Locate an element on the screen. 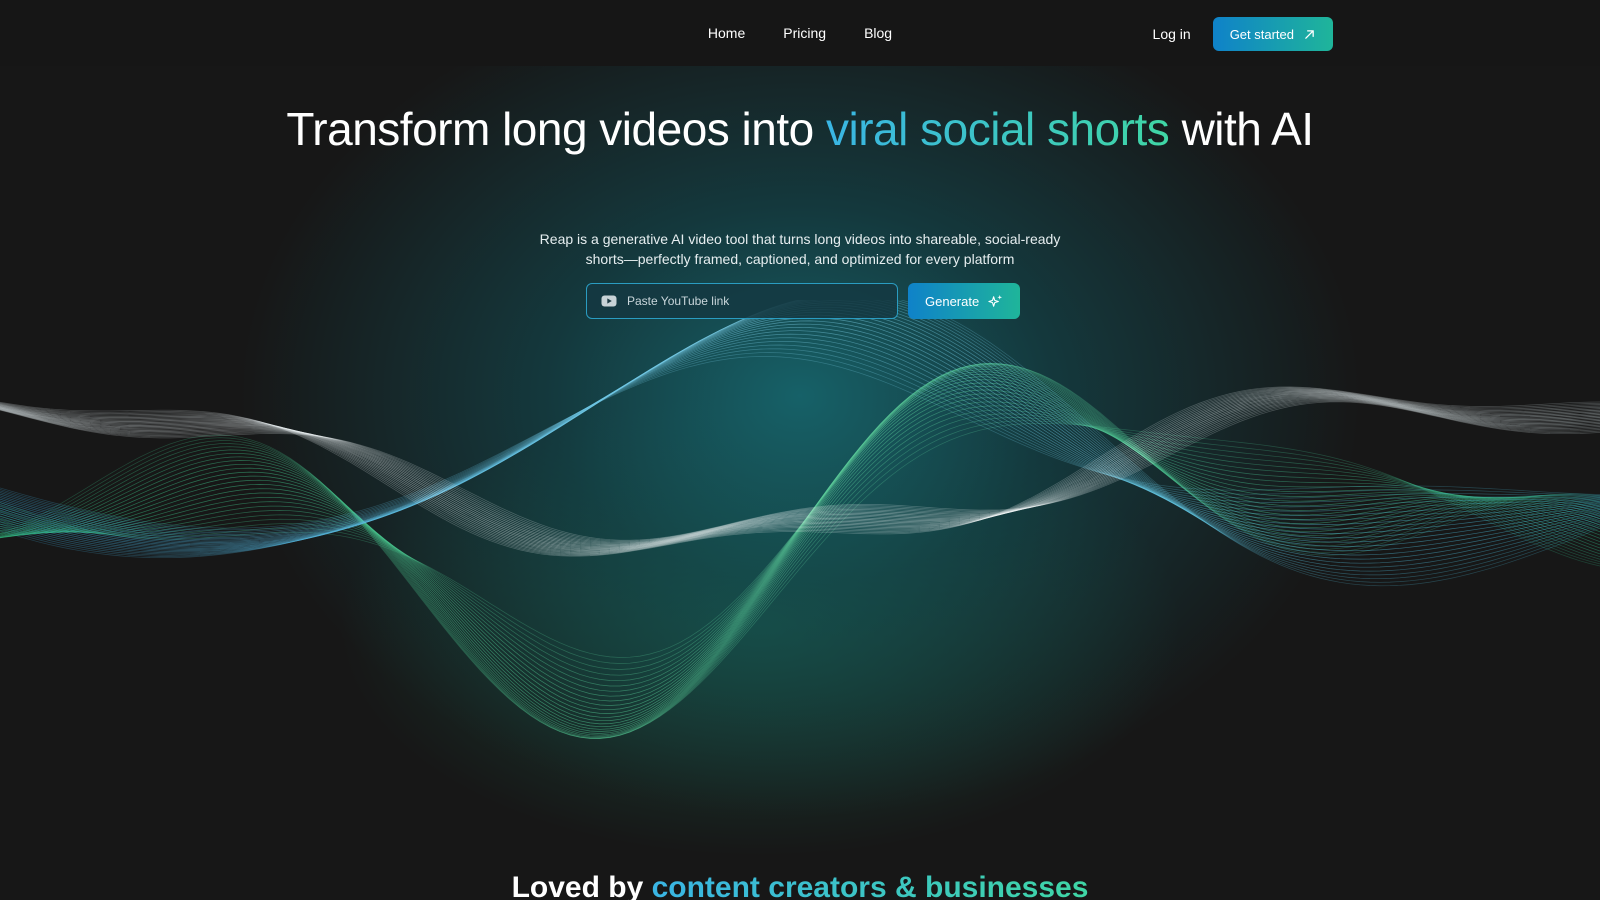 The width and height of the screenshot is (1600, 900). section-heading: Loved by content creators & businesses is located at coordinates (800, 884).